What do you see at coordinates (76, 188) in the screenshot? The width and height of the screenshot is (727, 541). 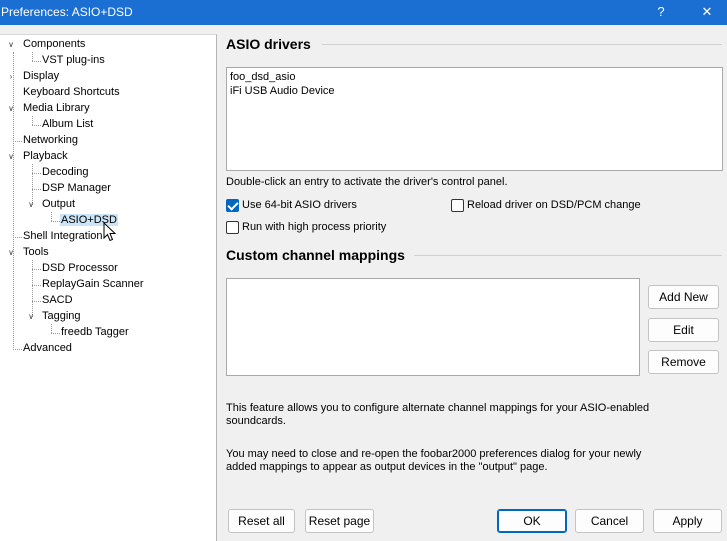 I see `tree-item-dsp-manager: DSP Manager` at bounding box center [76, 188].